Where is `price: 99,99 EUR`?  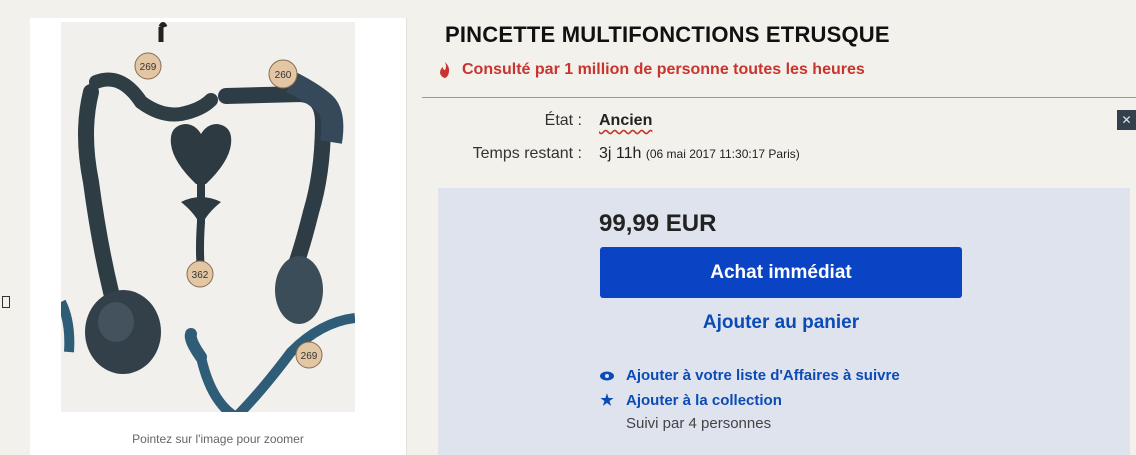 price: 99,99 EUR is located at coordinates (658, 223).